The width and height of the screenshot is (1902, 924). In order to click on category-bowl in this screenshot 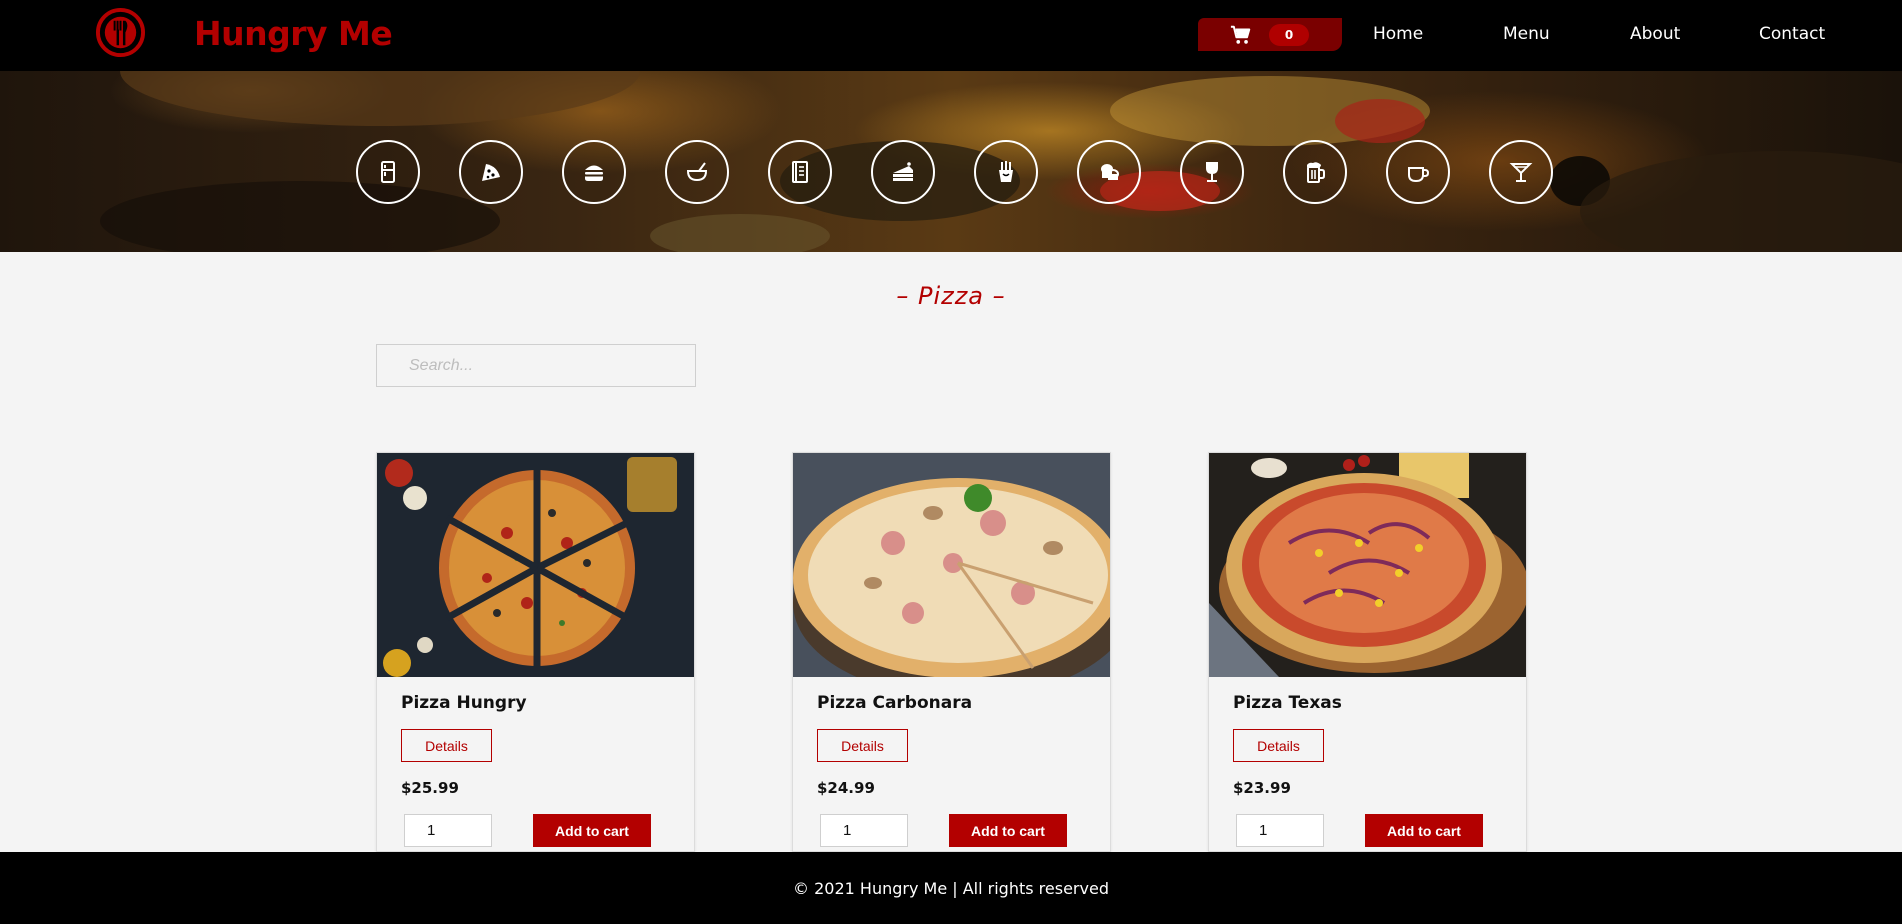, I will do `click(697, 172)`.